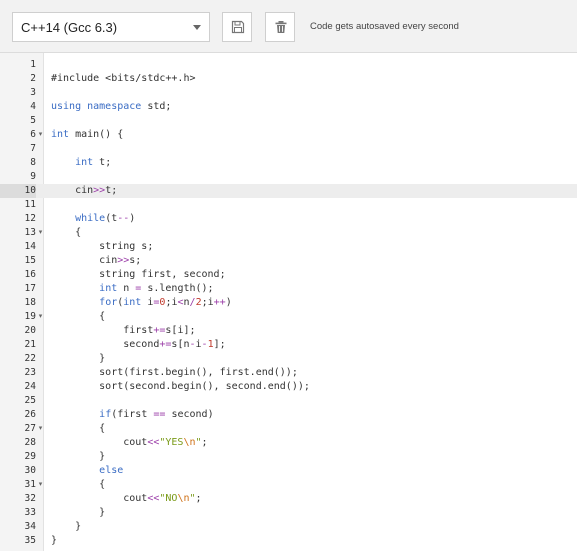 This screenshot has width=577, height=551. Describe the element at coordinates (123, 218) in the screenshot. I see `code-token: --` at that location.